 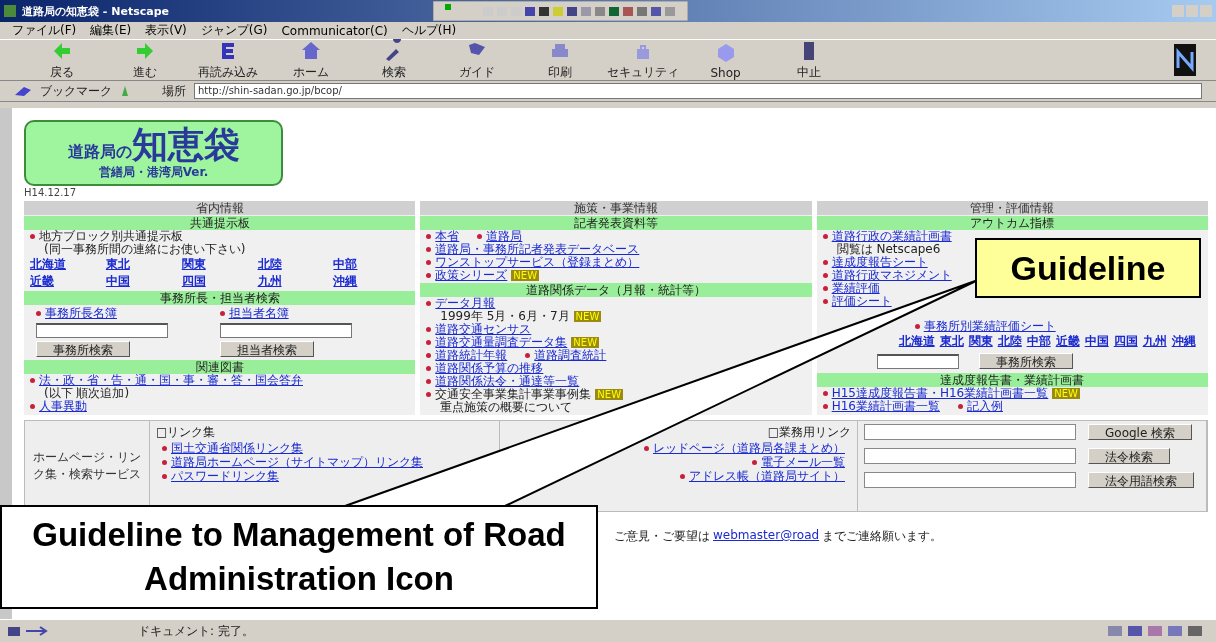 I want to click on search-button: 法令用語検索, so click(x=1141, y=480).